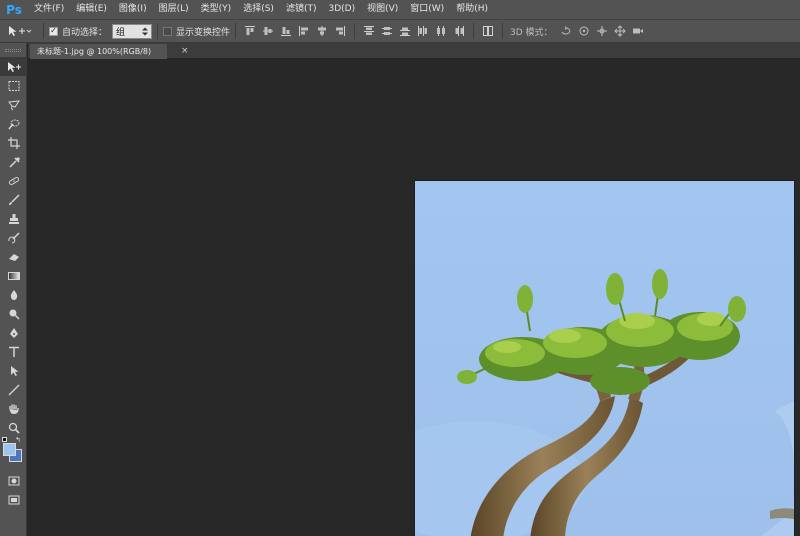 This screenshot has height=536, width=800. Describe the element at coordinates (341, 9) in the screenshot. I see `menu-3d: 3D(D)` at that location.